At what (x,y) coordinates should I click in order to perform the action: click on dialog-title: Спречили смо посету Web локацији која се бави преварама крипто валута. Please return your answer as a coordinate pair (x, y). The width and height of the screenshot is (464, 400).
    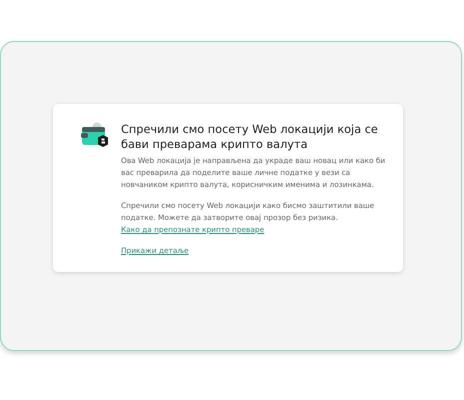
    Looking at the image, I should click on (250, 137).